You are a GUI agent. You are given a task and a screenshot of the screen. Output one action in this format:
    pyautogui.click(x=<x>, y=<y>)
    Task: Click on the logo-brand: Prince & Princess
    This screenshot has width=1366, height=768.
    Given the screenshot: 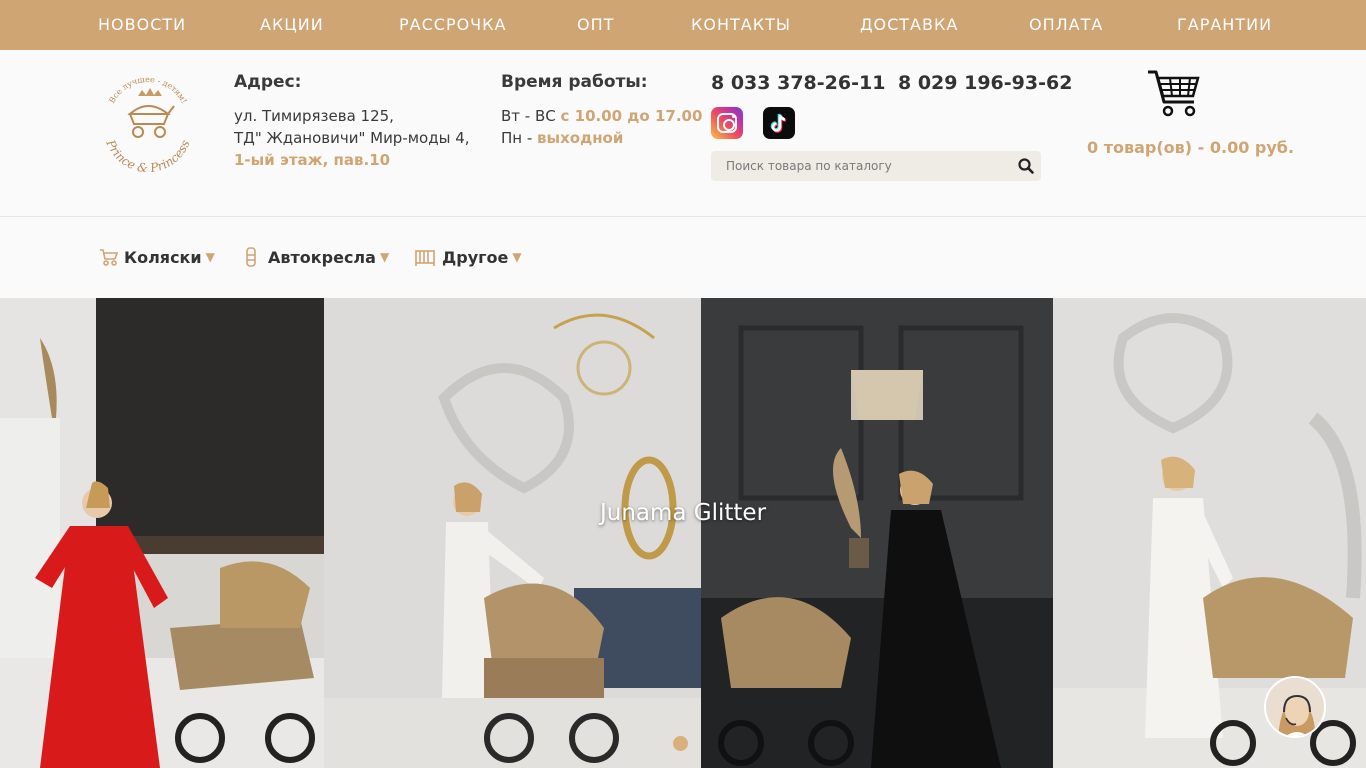 What is the action you would take?
    pyautogui.click(x=148, y=154)
    